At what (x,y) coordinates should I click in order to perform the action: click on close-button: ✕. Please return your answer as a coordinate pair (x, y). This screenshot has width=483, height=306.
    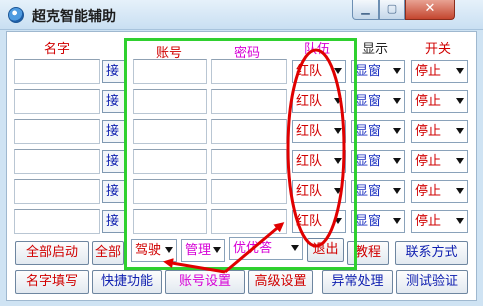
    Looking at the image, I should click on (430, 10).